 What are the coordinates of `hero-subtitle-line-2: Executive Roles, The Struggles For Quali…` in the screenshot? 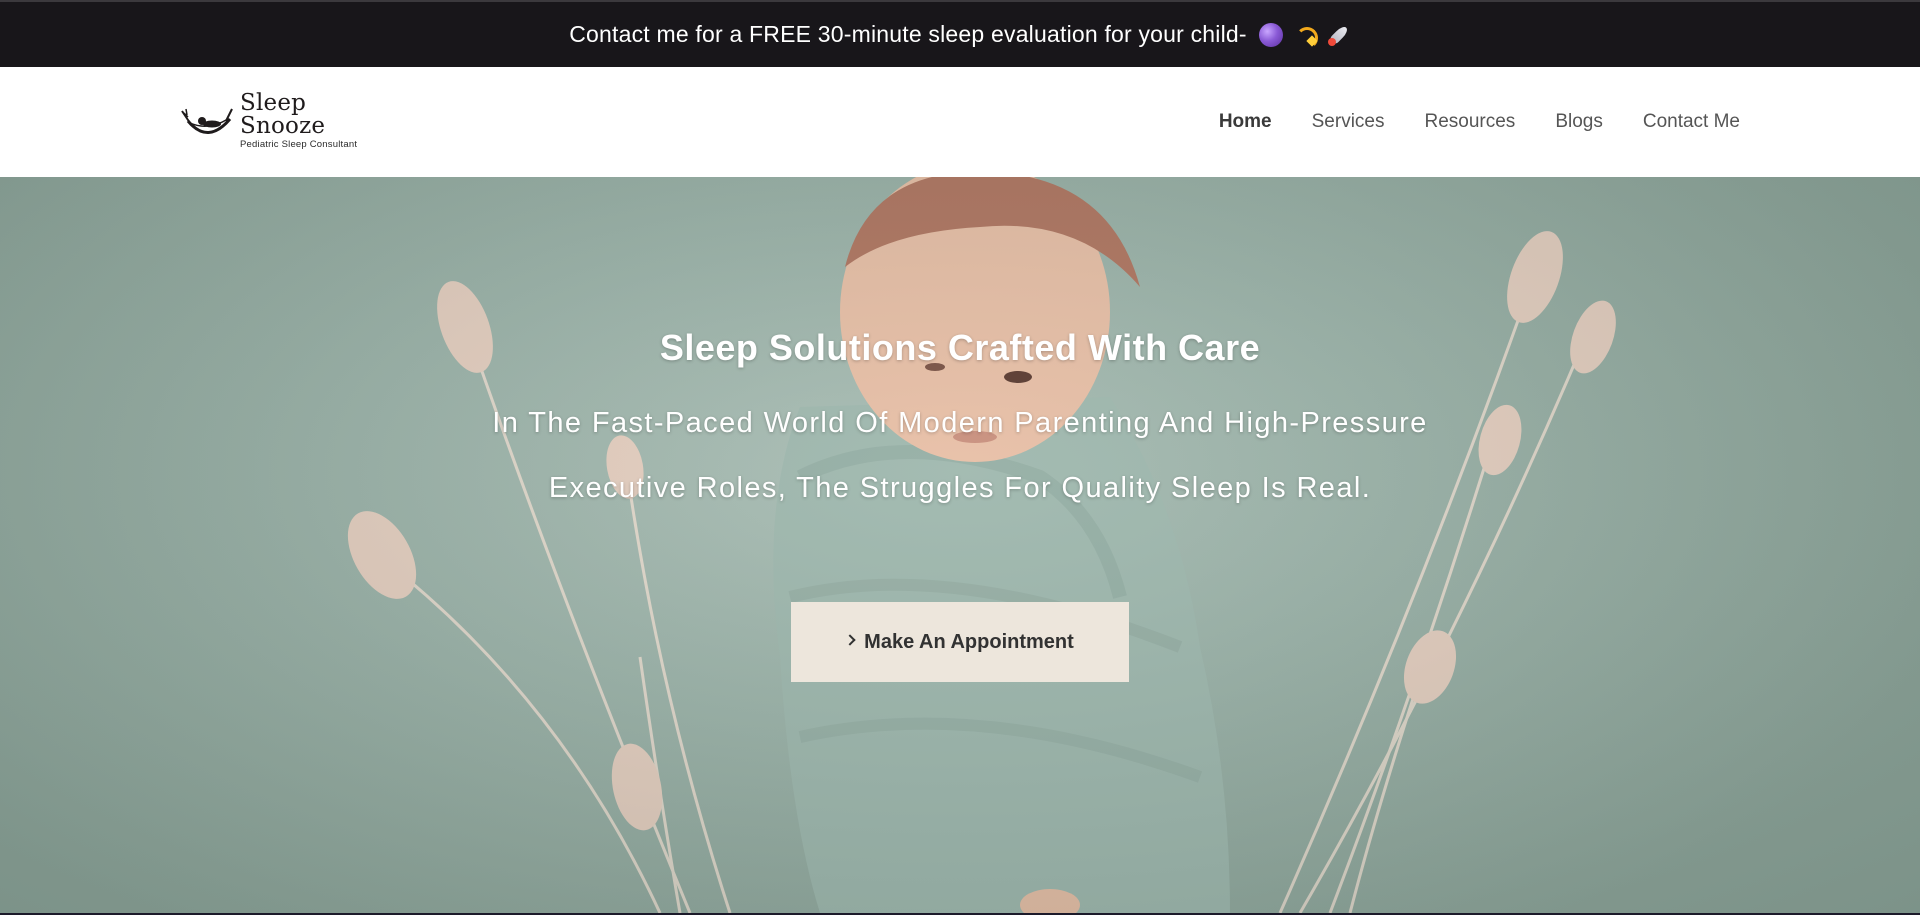 It's located at (960, 488).